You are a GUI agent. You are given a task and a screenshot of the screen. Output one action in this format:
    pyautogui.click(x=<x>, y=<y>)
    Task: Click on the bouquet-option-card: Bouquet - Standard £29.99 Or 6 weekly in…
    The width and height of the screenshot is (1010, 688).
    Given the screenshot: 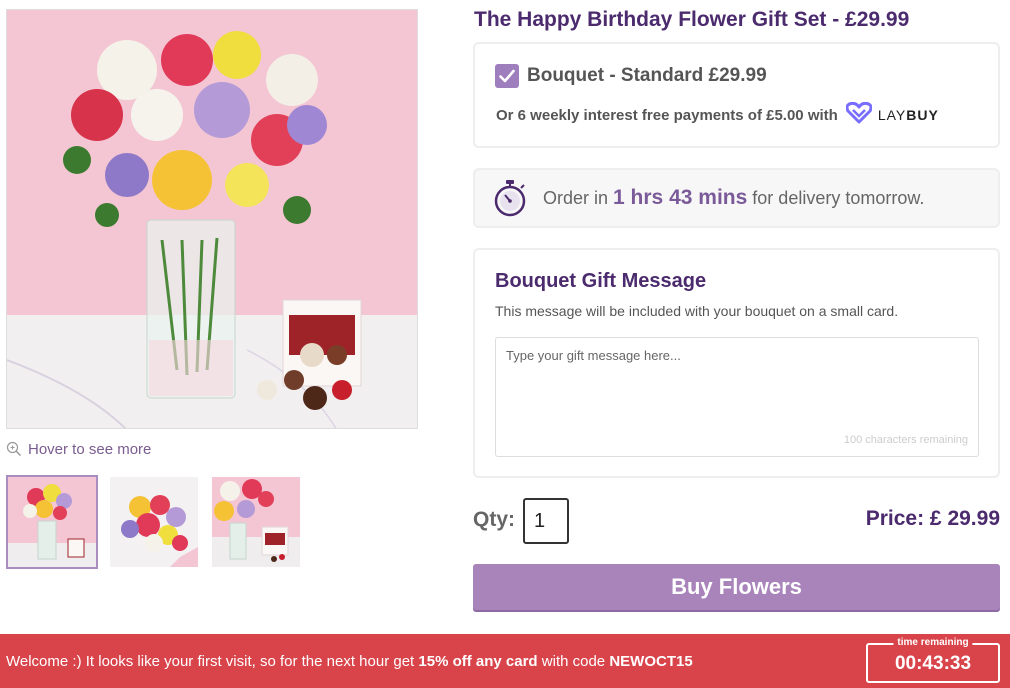 What is the action you would take?
    pyautogui.click(x=736, y=95)
    